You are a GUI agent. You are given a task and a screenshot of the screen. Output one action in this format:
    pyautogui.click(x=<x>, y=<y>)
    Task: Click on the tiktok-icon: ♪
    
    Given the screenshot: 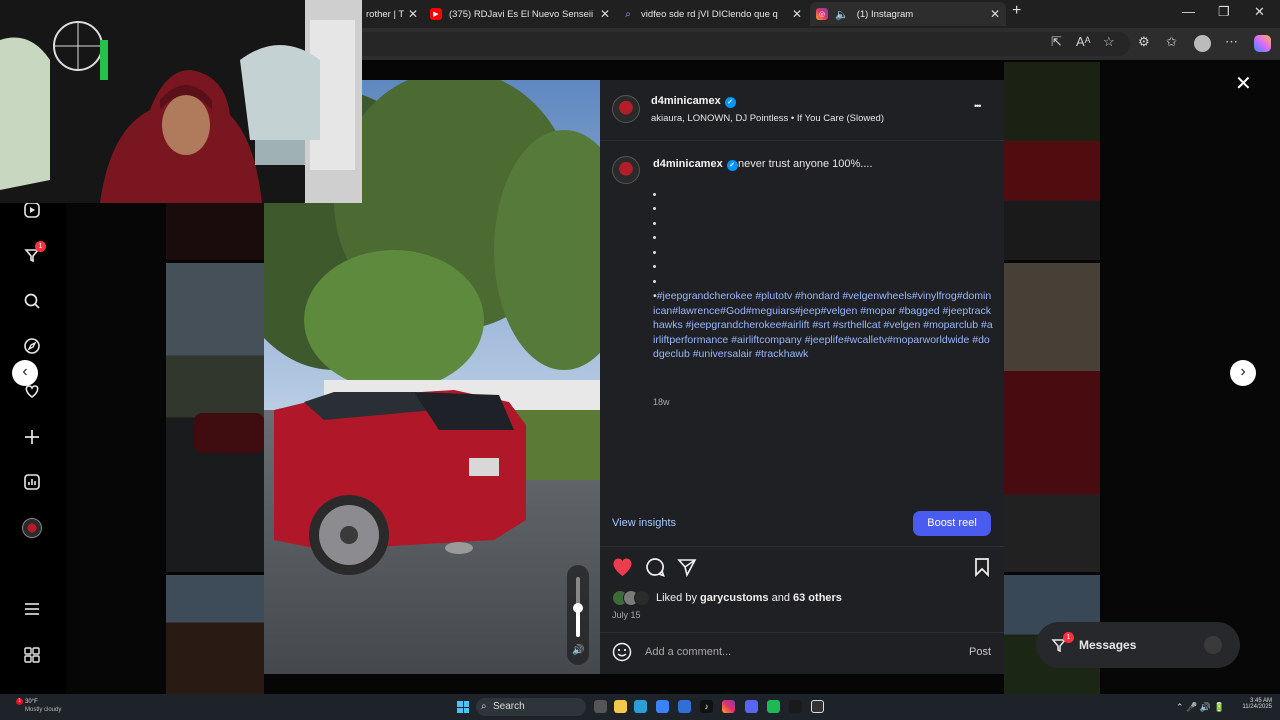 What is the action you would take?
    pyautogui.click(x=706, y=706)
    